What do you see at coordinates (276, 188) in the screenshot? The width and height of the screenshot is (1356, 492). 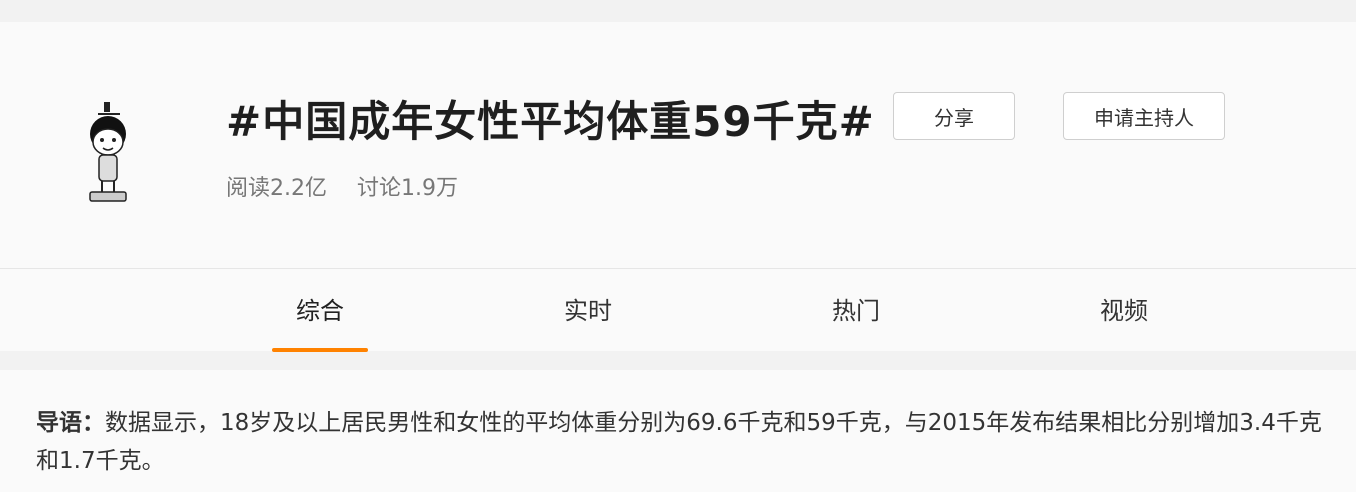 I see `read-count: 阅读2.2亿` at bounding box center [276, 188].